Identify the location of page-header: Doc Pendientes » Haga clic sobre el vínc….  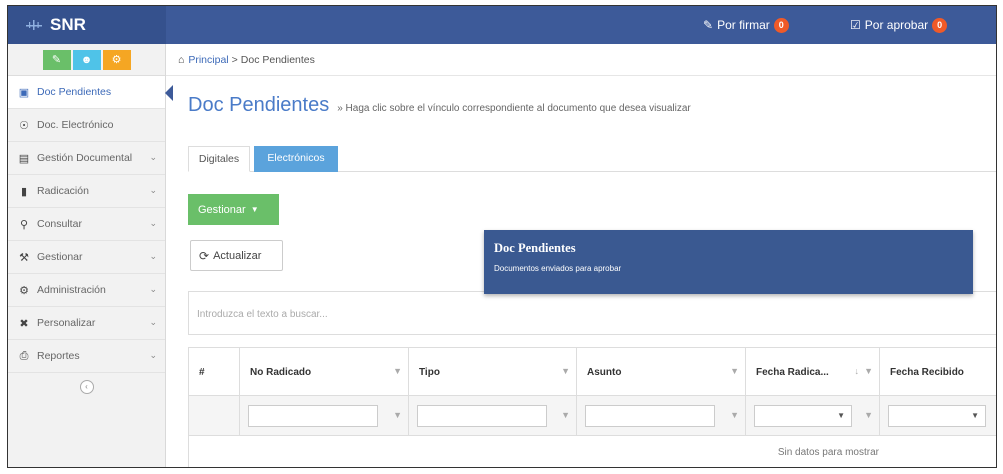
(439, 105).